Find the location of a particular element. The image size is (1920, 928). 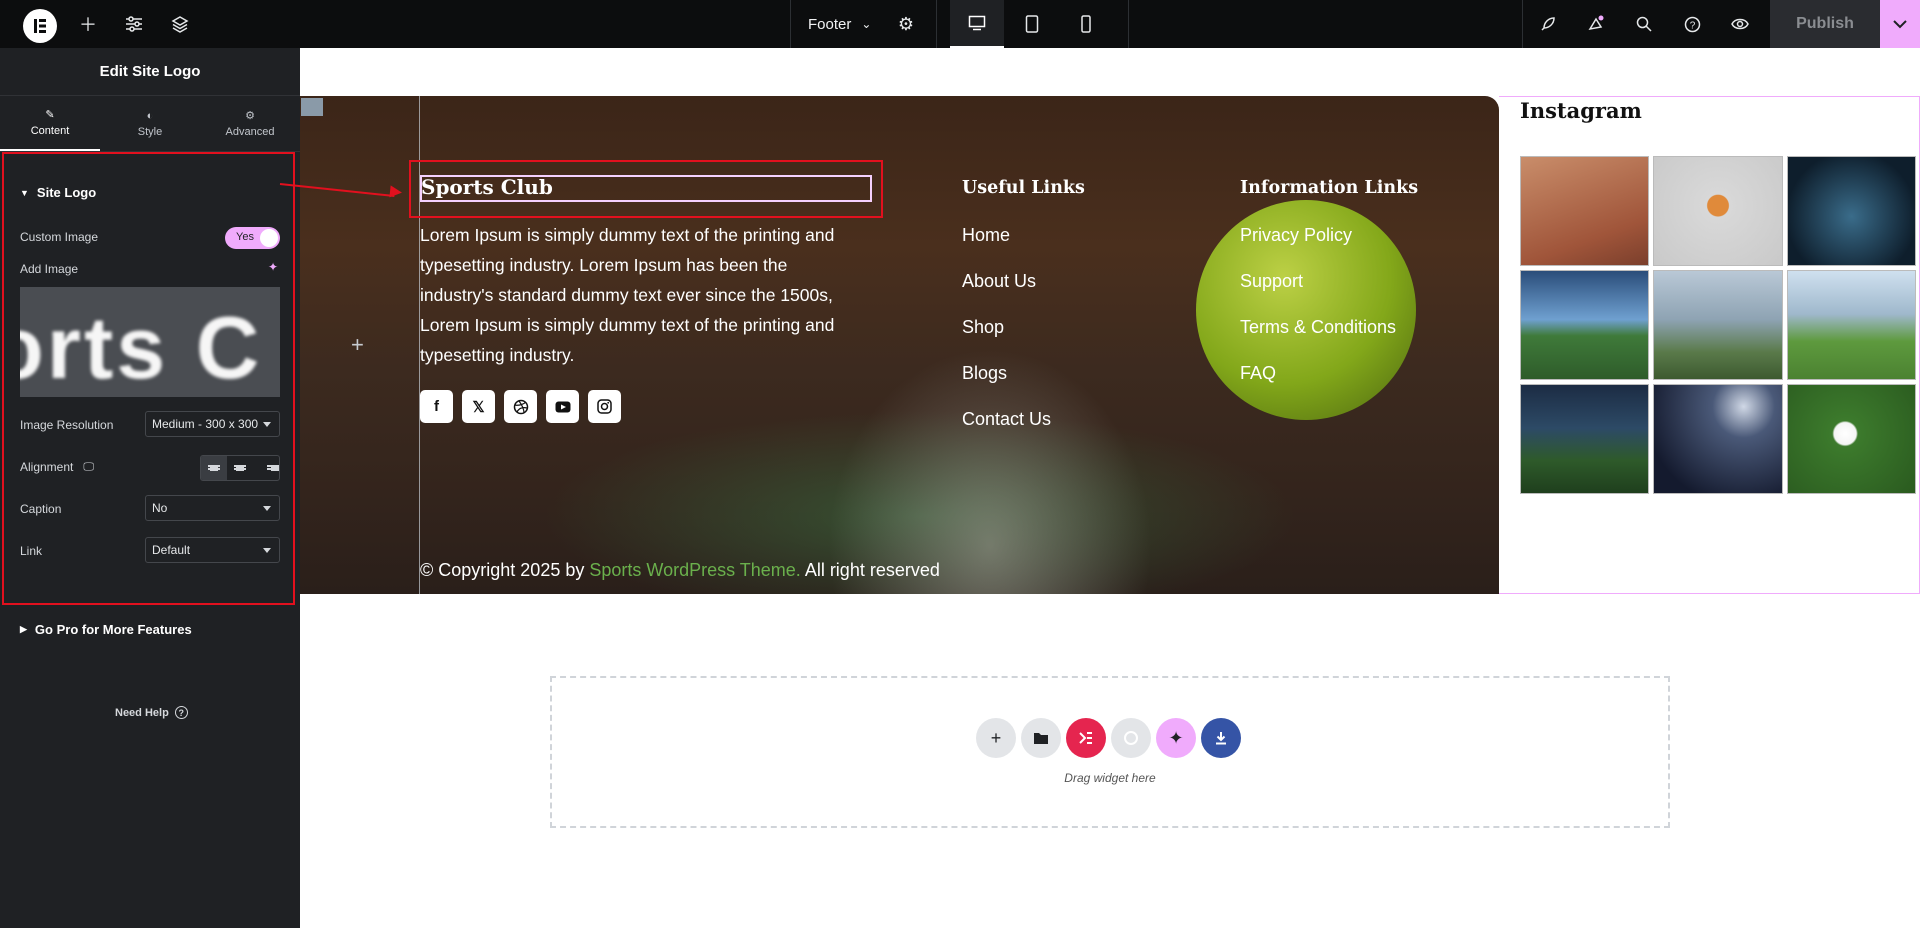

elementskit-icon is located at coordinates (1086, 738).